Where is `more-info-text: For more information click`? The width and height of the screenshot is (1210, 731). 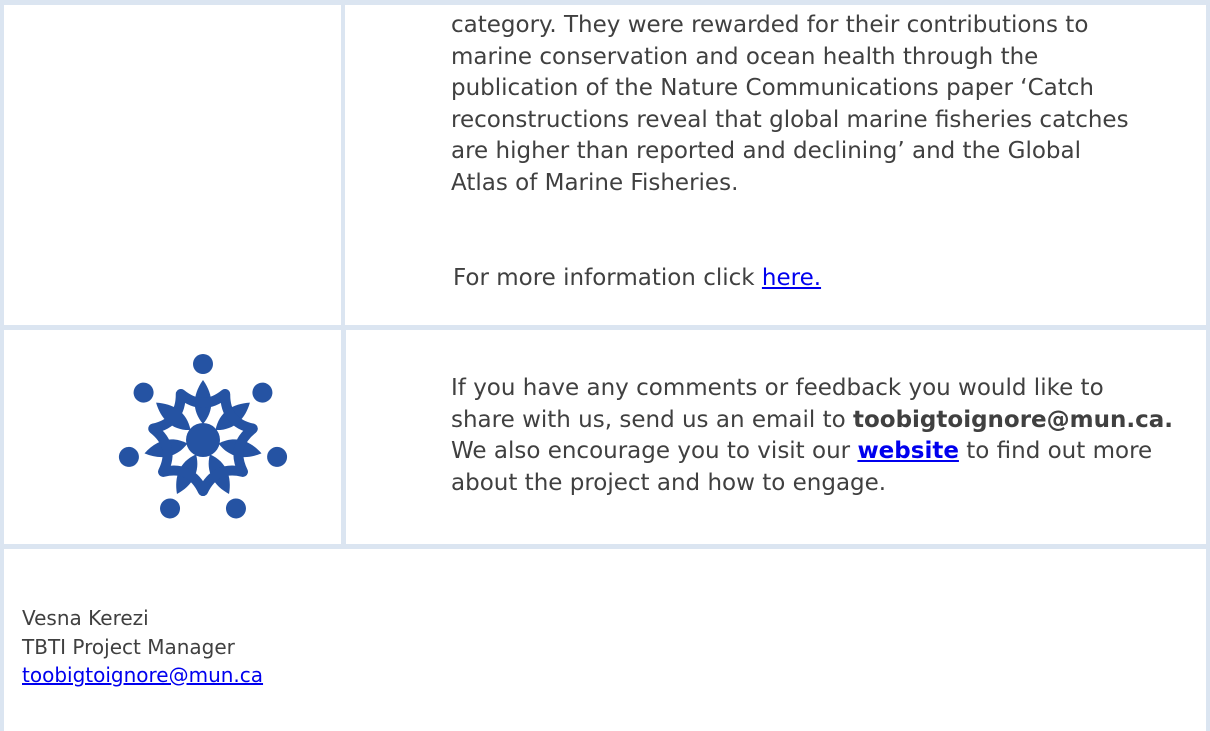 more-info-text: For more information click is located at coordinates (607, 278).